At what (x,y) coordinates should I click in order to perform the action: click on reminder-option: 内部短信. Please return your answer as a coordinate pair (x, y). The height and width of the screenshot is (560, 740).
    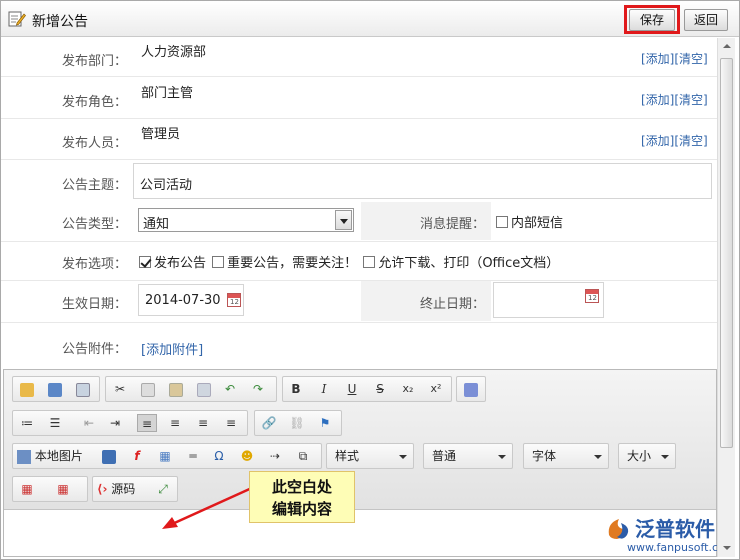
    Looking at the image, I should click on (529, 221).